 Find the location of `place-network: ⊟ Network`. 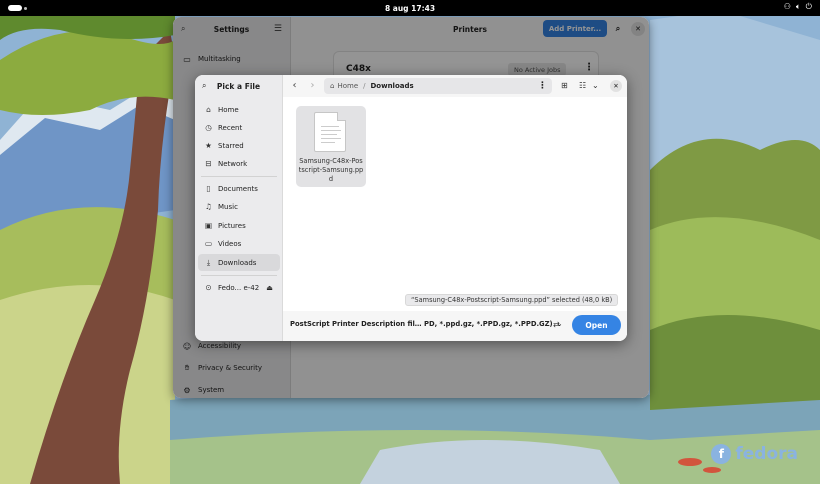

place-network: ⊟ Network is located at coordinates (239, 163).